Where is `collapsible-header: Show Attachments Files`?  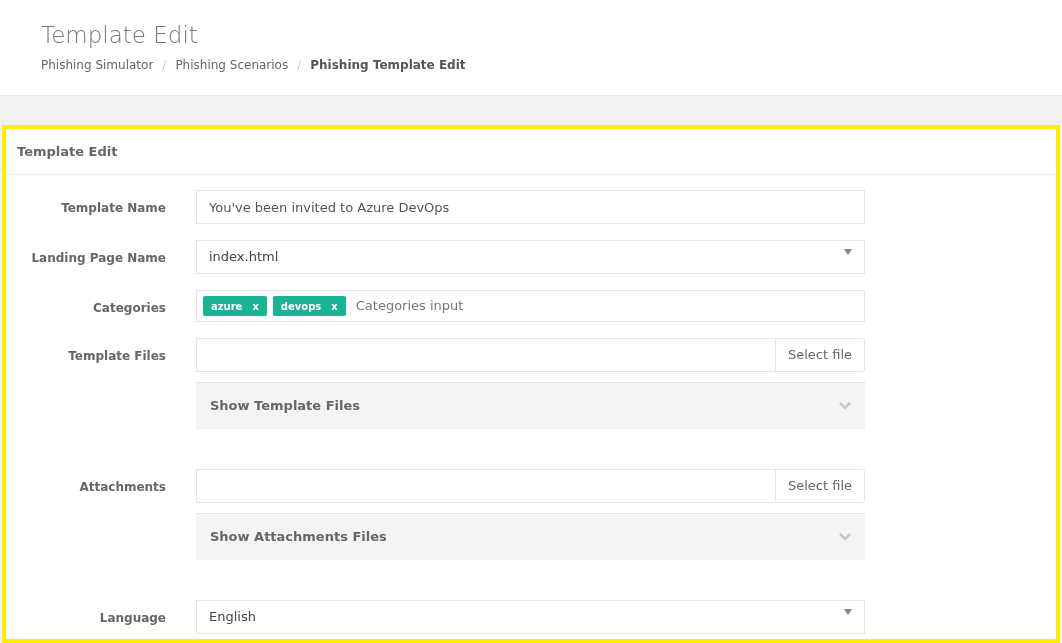
collapsible-header: Show Attachments Files is located at coordinates (530, 536).